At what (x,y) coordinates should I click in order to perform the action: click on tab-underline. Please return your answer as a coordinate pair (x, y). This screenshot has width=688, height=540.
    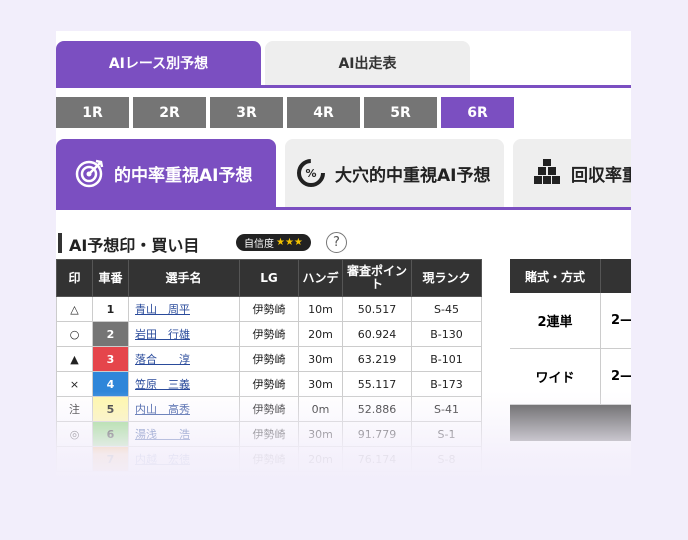
    Looking at the image, I should click on (343, 86).